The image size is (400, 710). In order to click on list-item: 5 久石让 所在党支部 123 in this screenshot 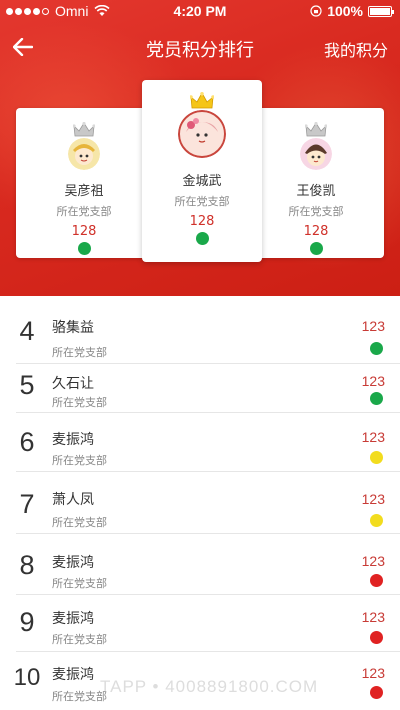, I will do `click(208, 388)`.